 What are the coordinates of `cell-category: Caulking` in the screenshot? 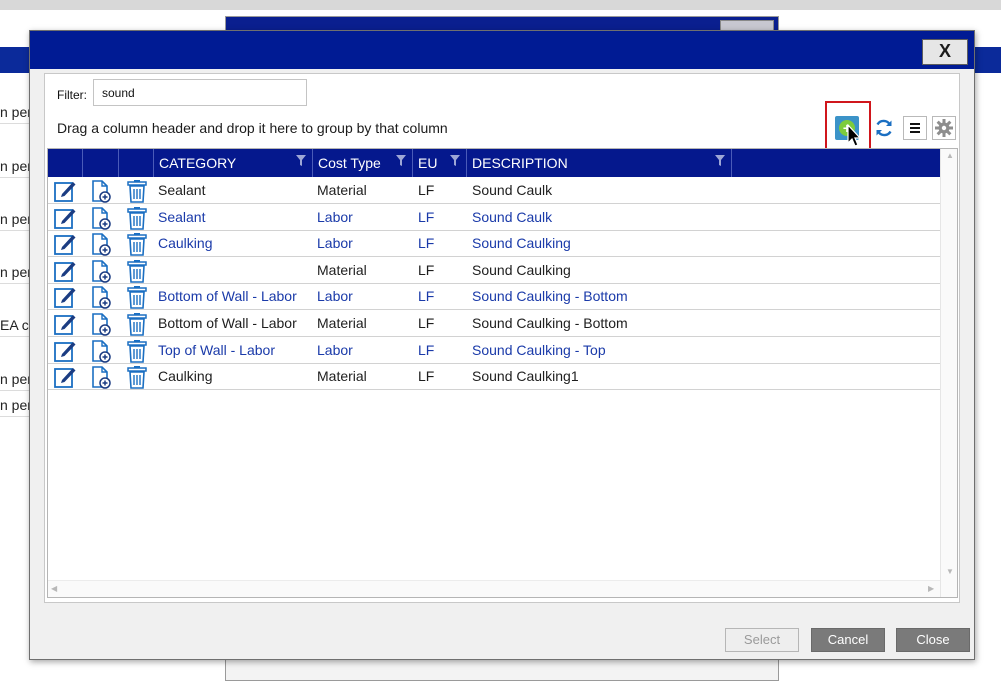 It's located at (185, 243).